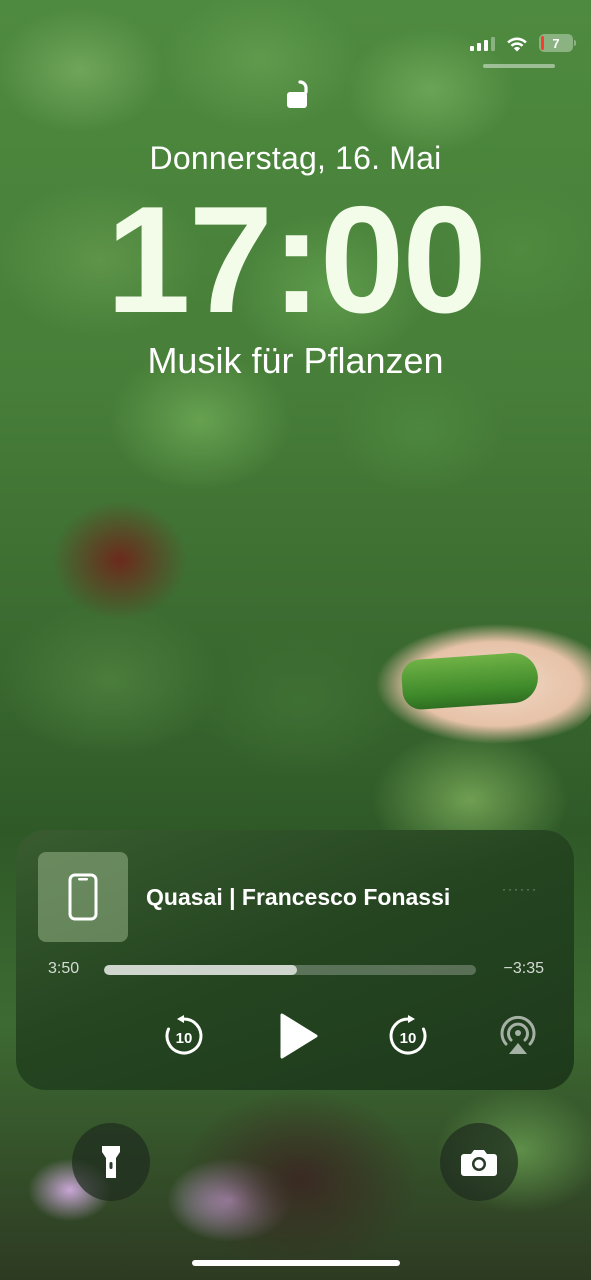  What do you see at coordinates (518, 1036) in the screenshot?
I see `airplay-icon` at bounding box center [518, 1036].